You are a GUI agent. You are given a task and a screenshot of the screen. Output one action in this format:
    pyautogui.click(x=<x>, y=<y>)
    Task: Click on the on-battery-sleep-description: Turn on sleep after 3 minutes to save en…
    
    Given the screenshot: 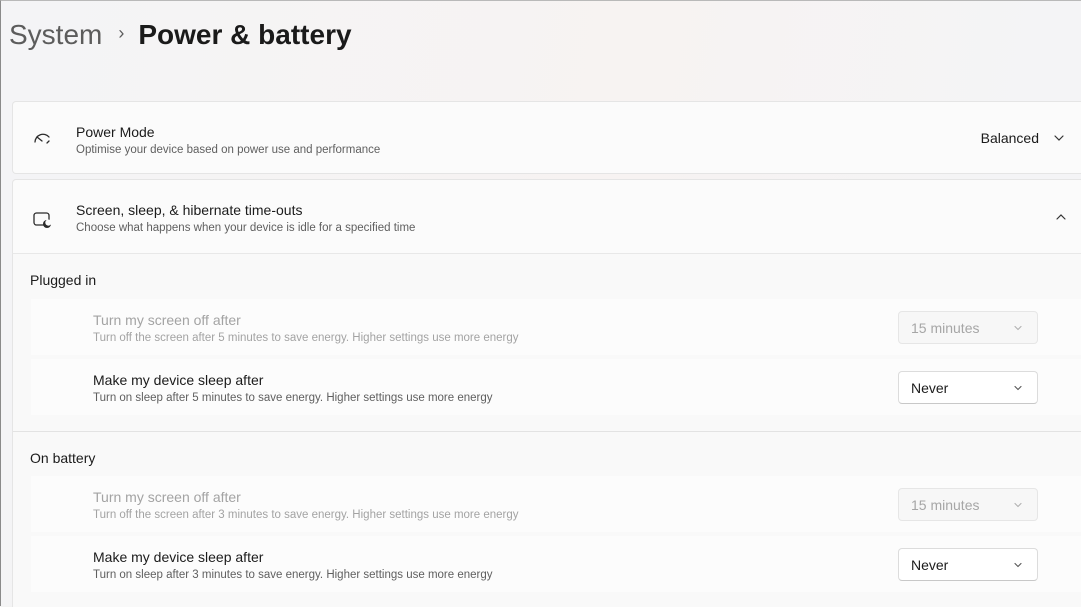 What is the action you would take?
    pyautogui.click(x=293, y=575)
    